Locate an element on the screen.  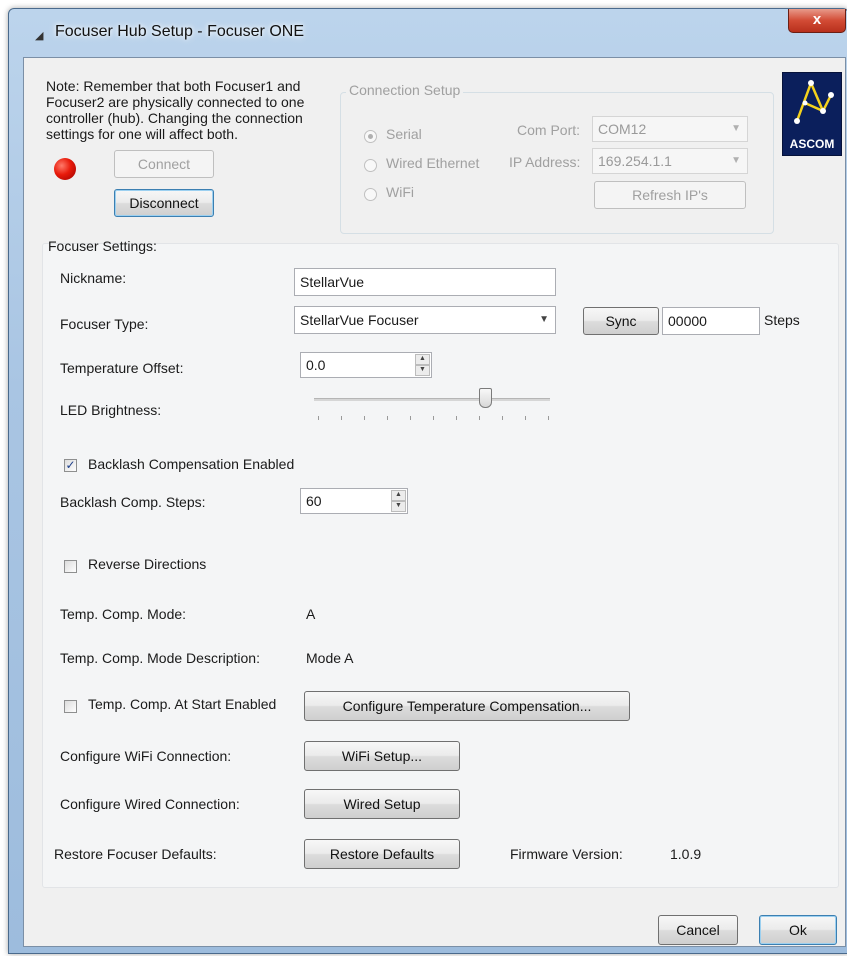
wifi-connection-label: Configure WiFi Connection: is located at coordinates (146, 756).